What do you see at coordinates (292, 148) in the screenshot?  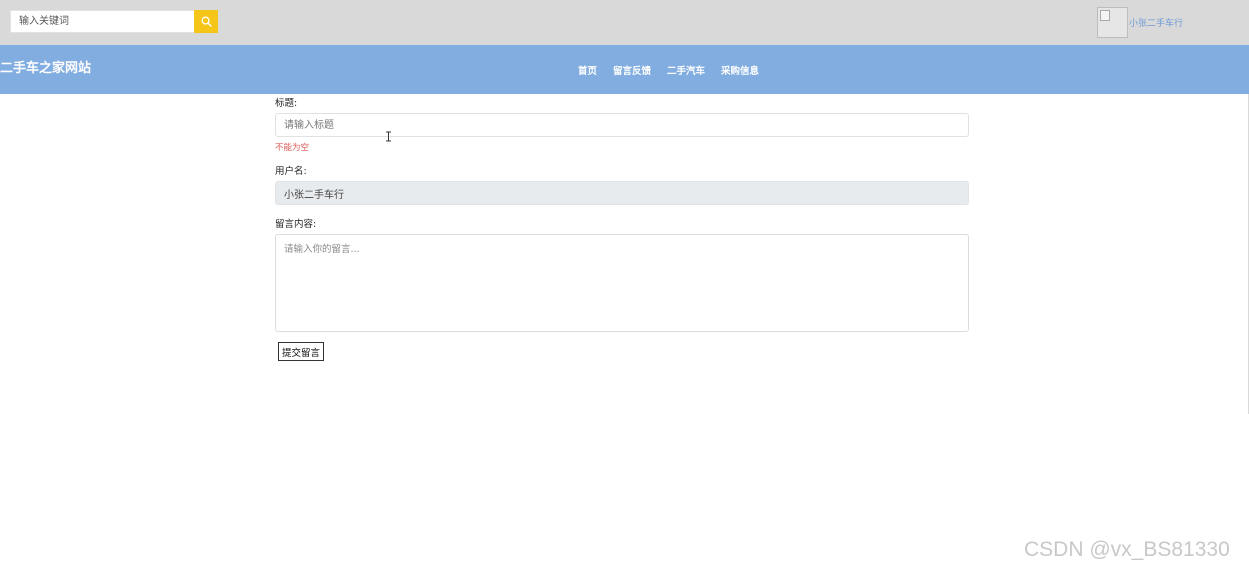 I see `title-error-text: 不能为空` at bounding box center [292, 148].